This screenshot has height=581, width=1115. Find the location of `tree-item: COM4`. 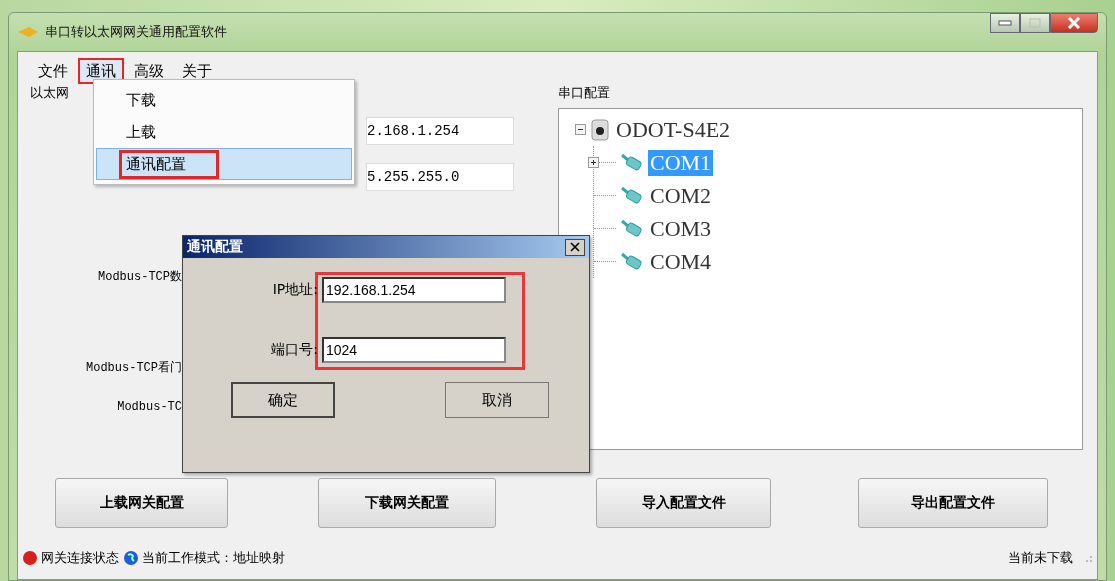

tree-item: COM4 is located at coordinates (681, 261).